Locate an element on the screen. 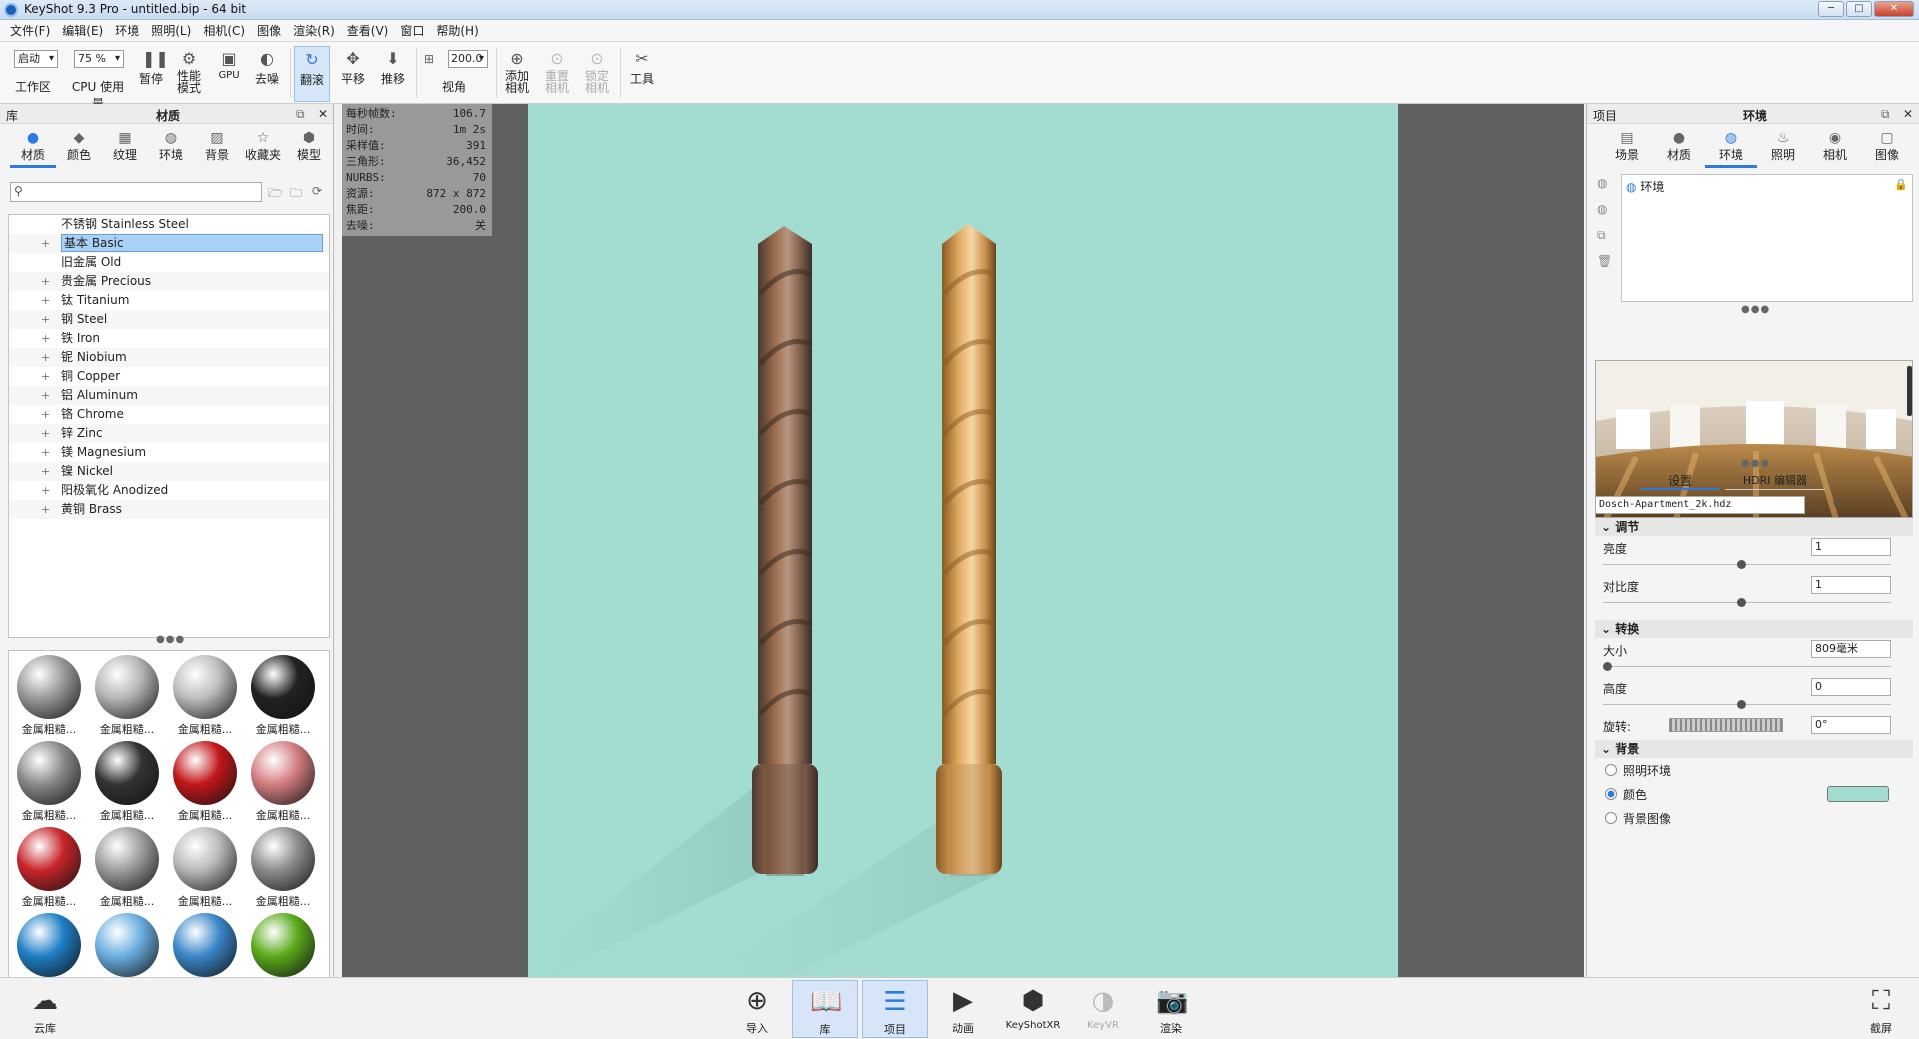 This screenshot has height=1039, width=1919. tree-item: + 铌 Niobium is located at coordinates (169, 357).